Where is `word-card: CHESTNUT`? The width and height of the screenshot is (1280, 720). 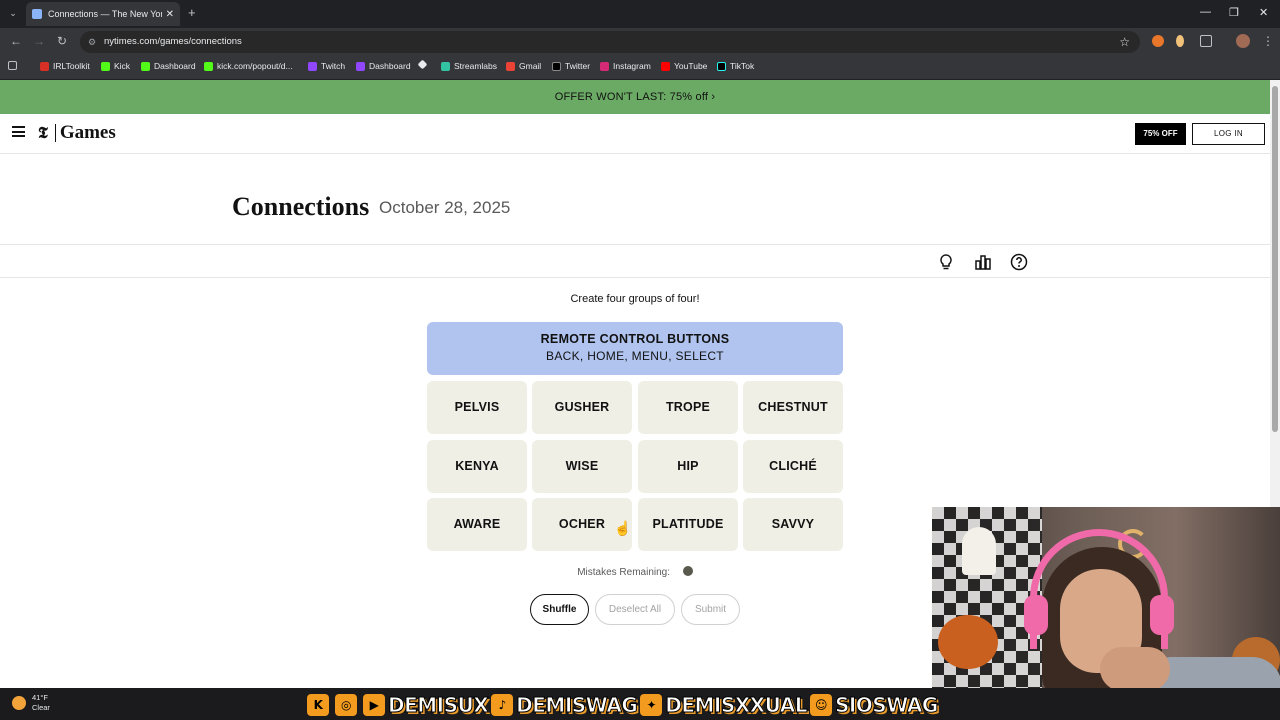
word-card: CHESTNUT is located at coordinates (793, 407).